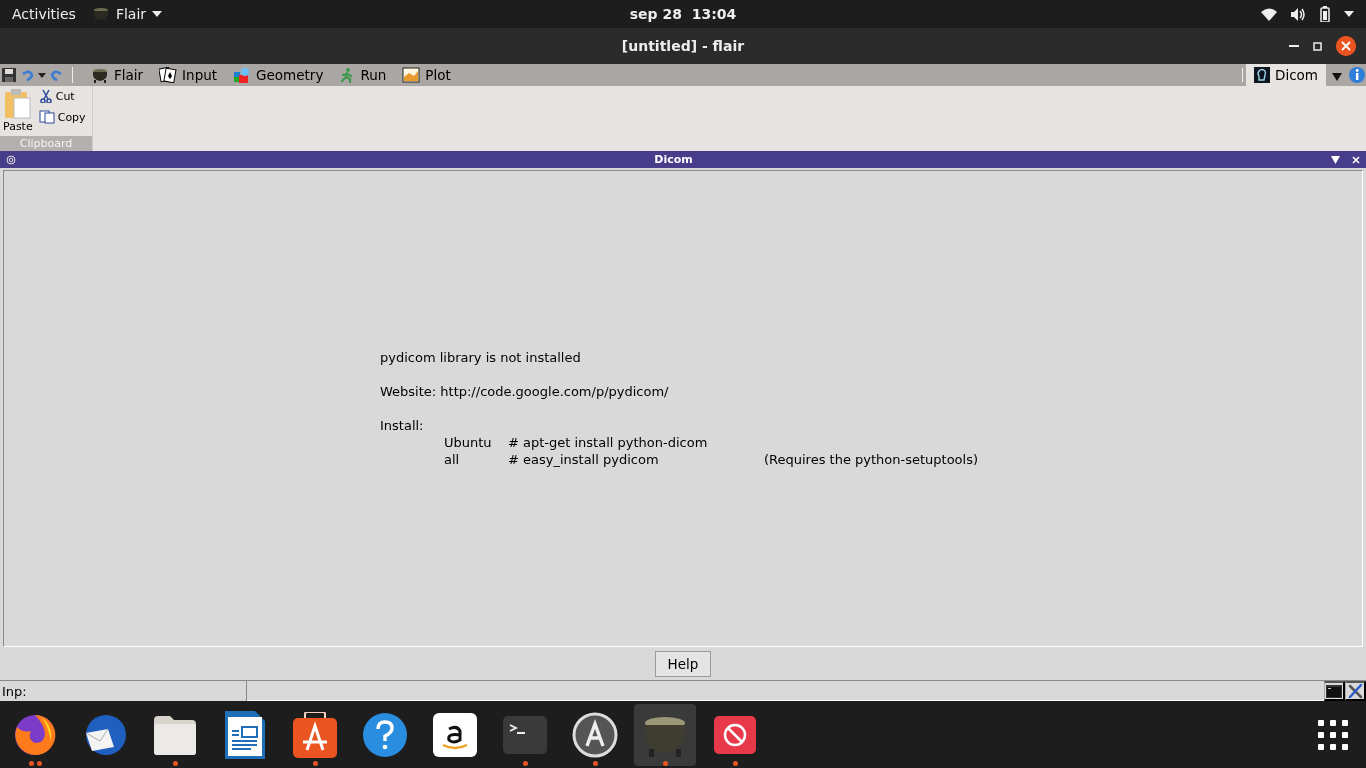  Describe the element at coordinates (127, 14) in the screenshot. I see `app-menu: Flair` at that location.